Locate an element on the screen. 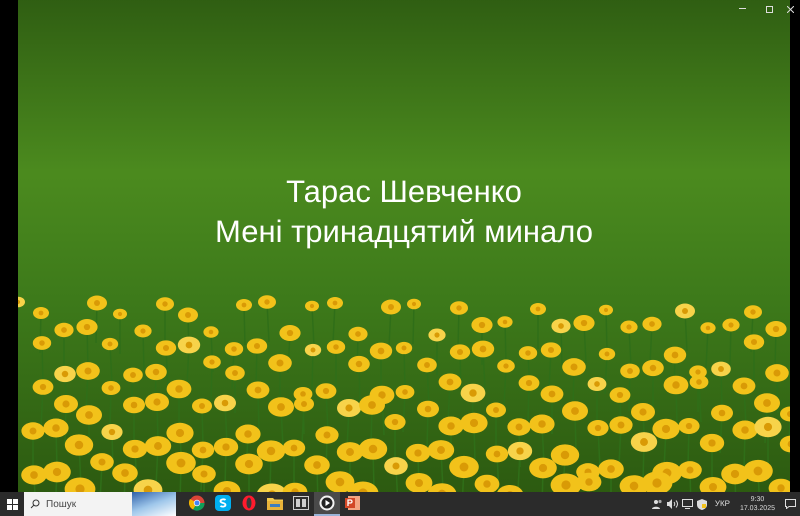 The width and height of the screenshot is (800, 516). search-highlight-picture is located at coordinates (154, 504).